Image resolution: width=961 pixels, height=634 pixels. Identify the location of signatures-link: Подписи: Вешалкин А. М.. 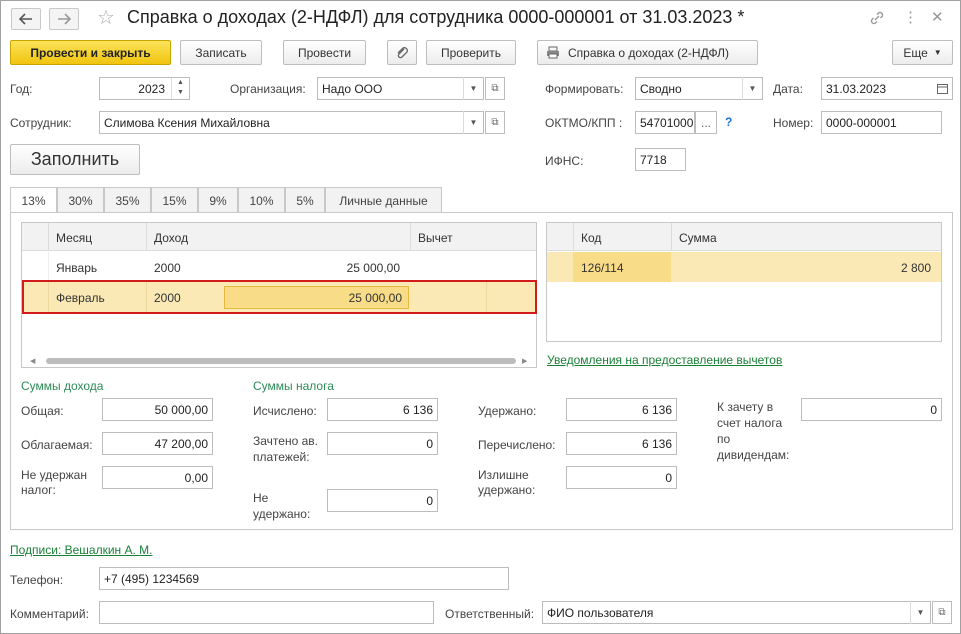
(81, 550).